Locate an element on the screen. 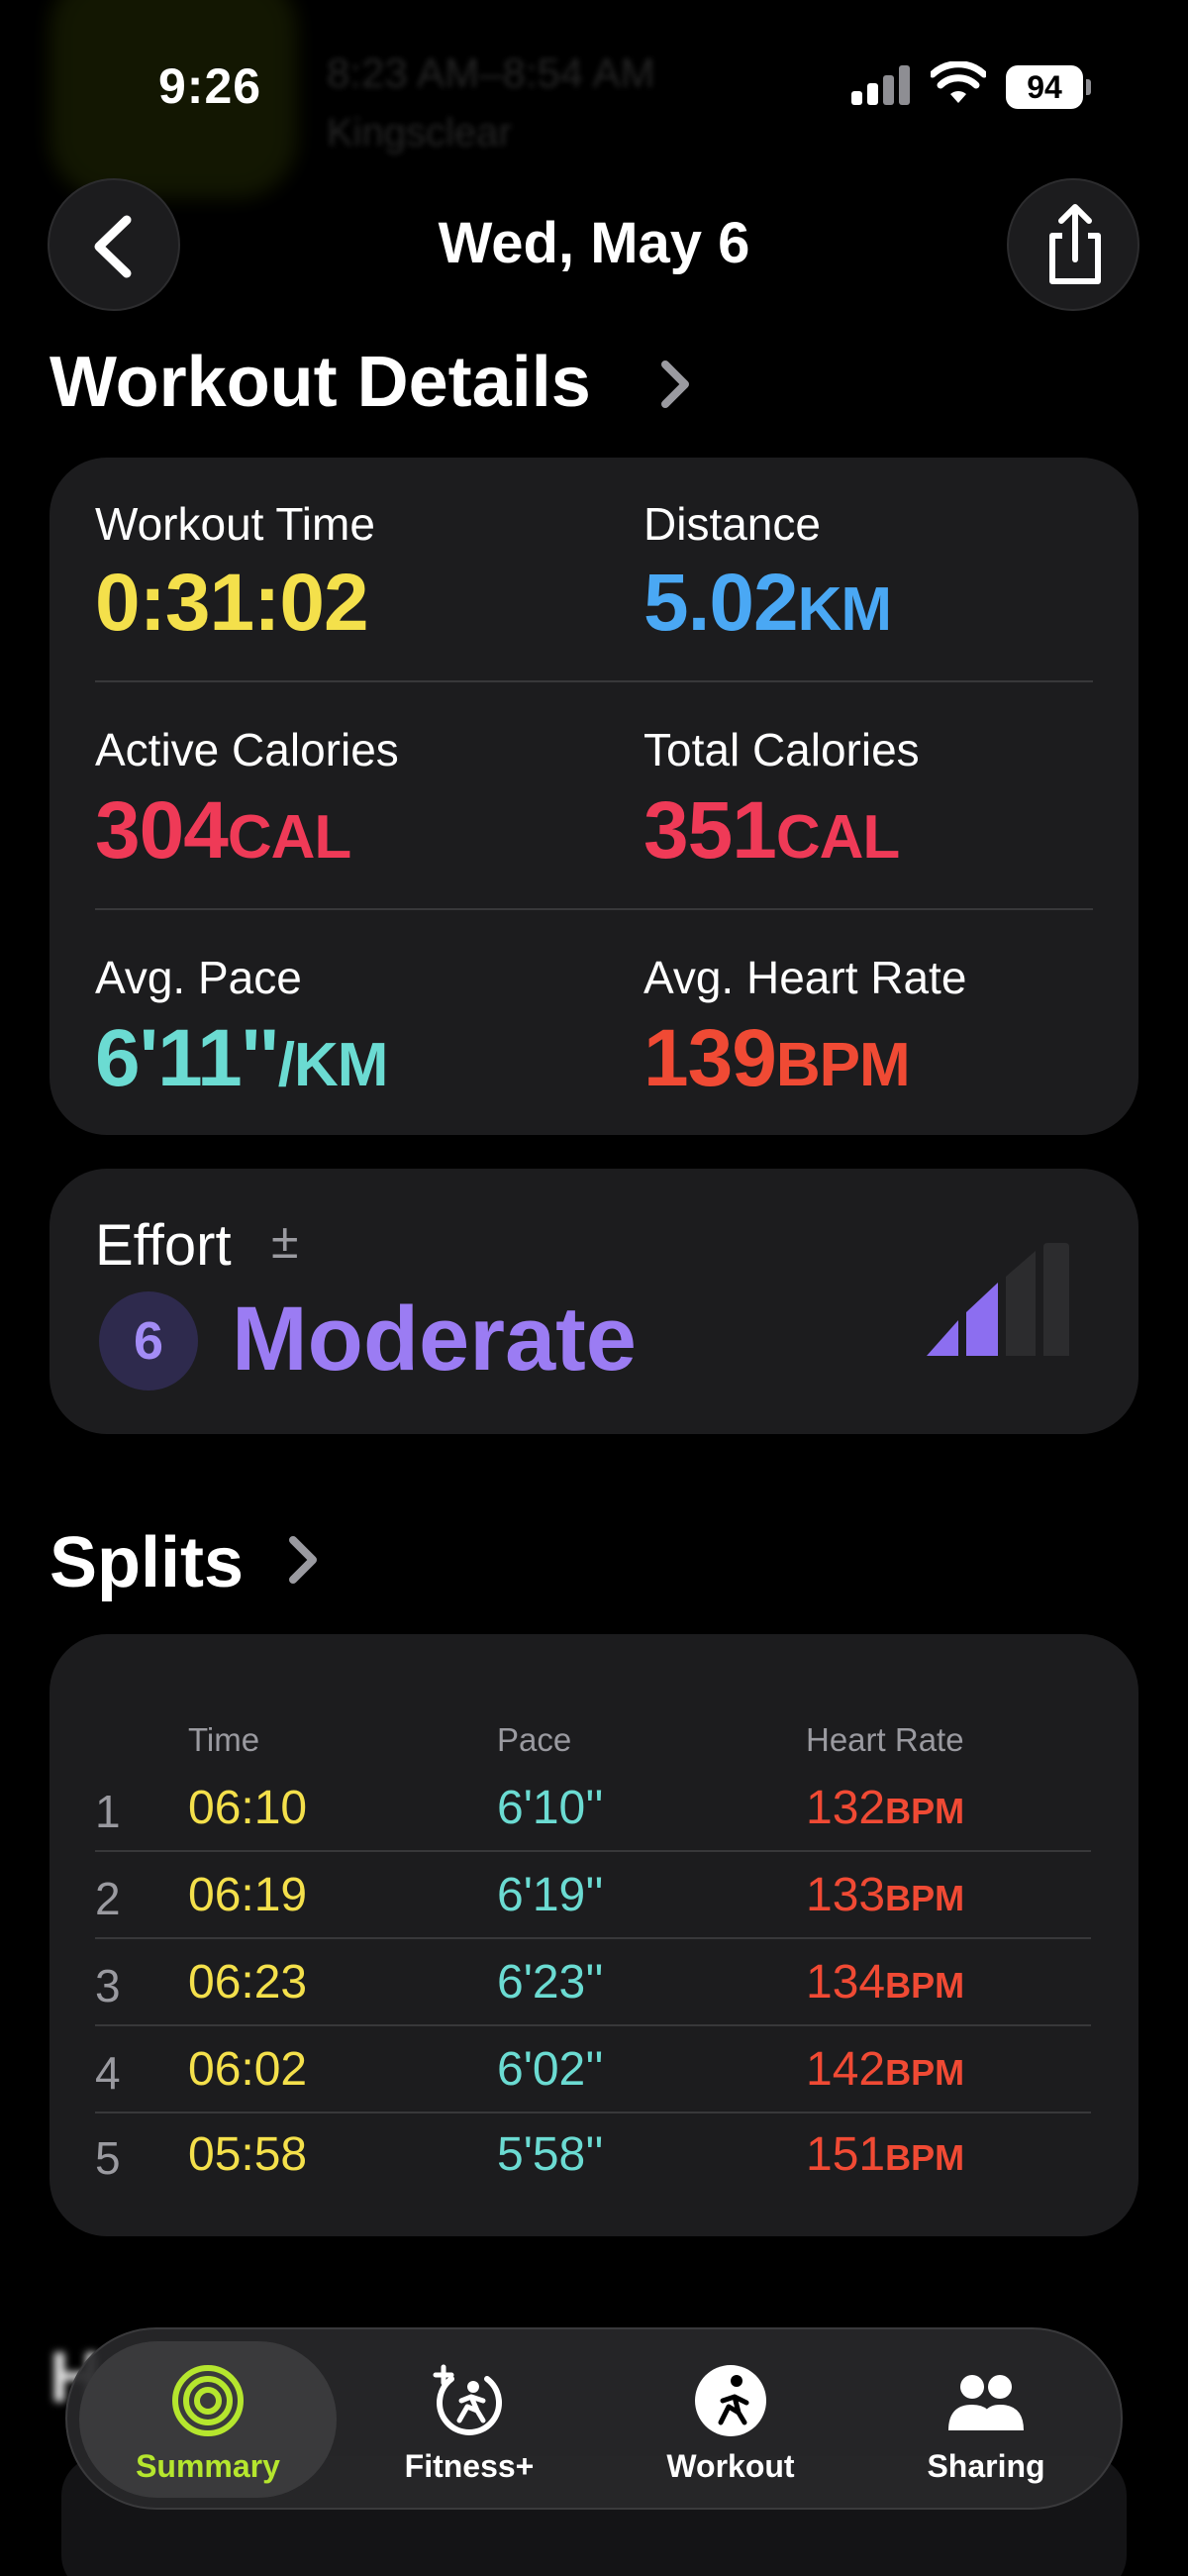 The width and height of the screenshot is (1188, 2576). split-row: 2 06:19 6'19'' 133BPM is located at coordinates (593, 1896).